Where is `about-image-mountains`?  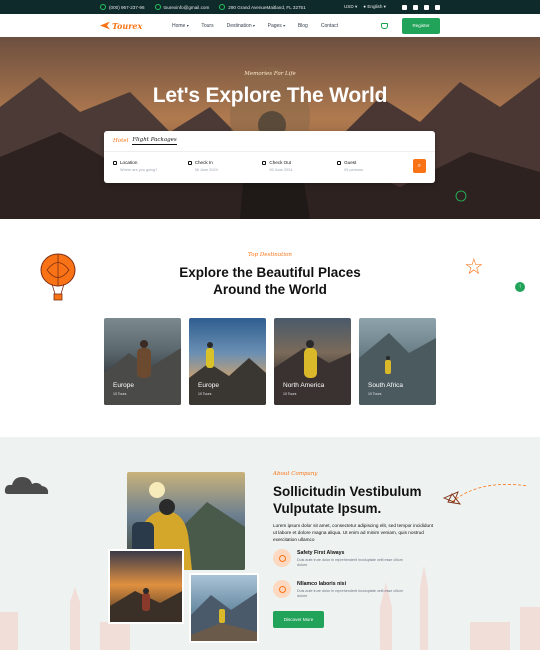 about-image-mountains is located at coordinates (224, 608).